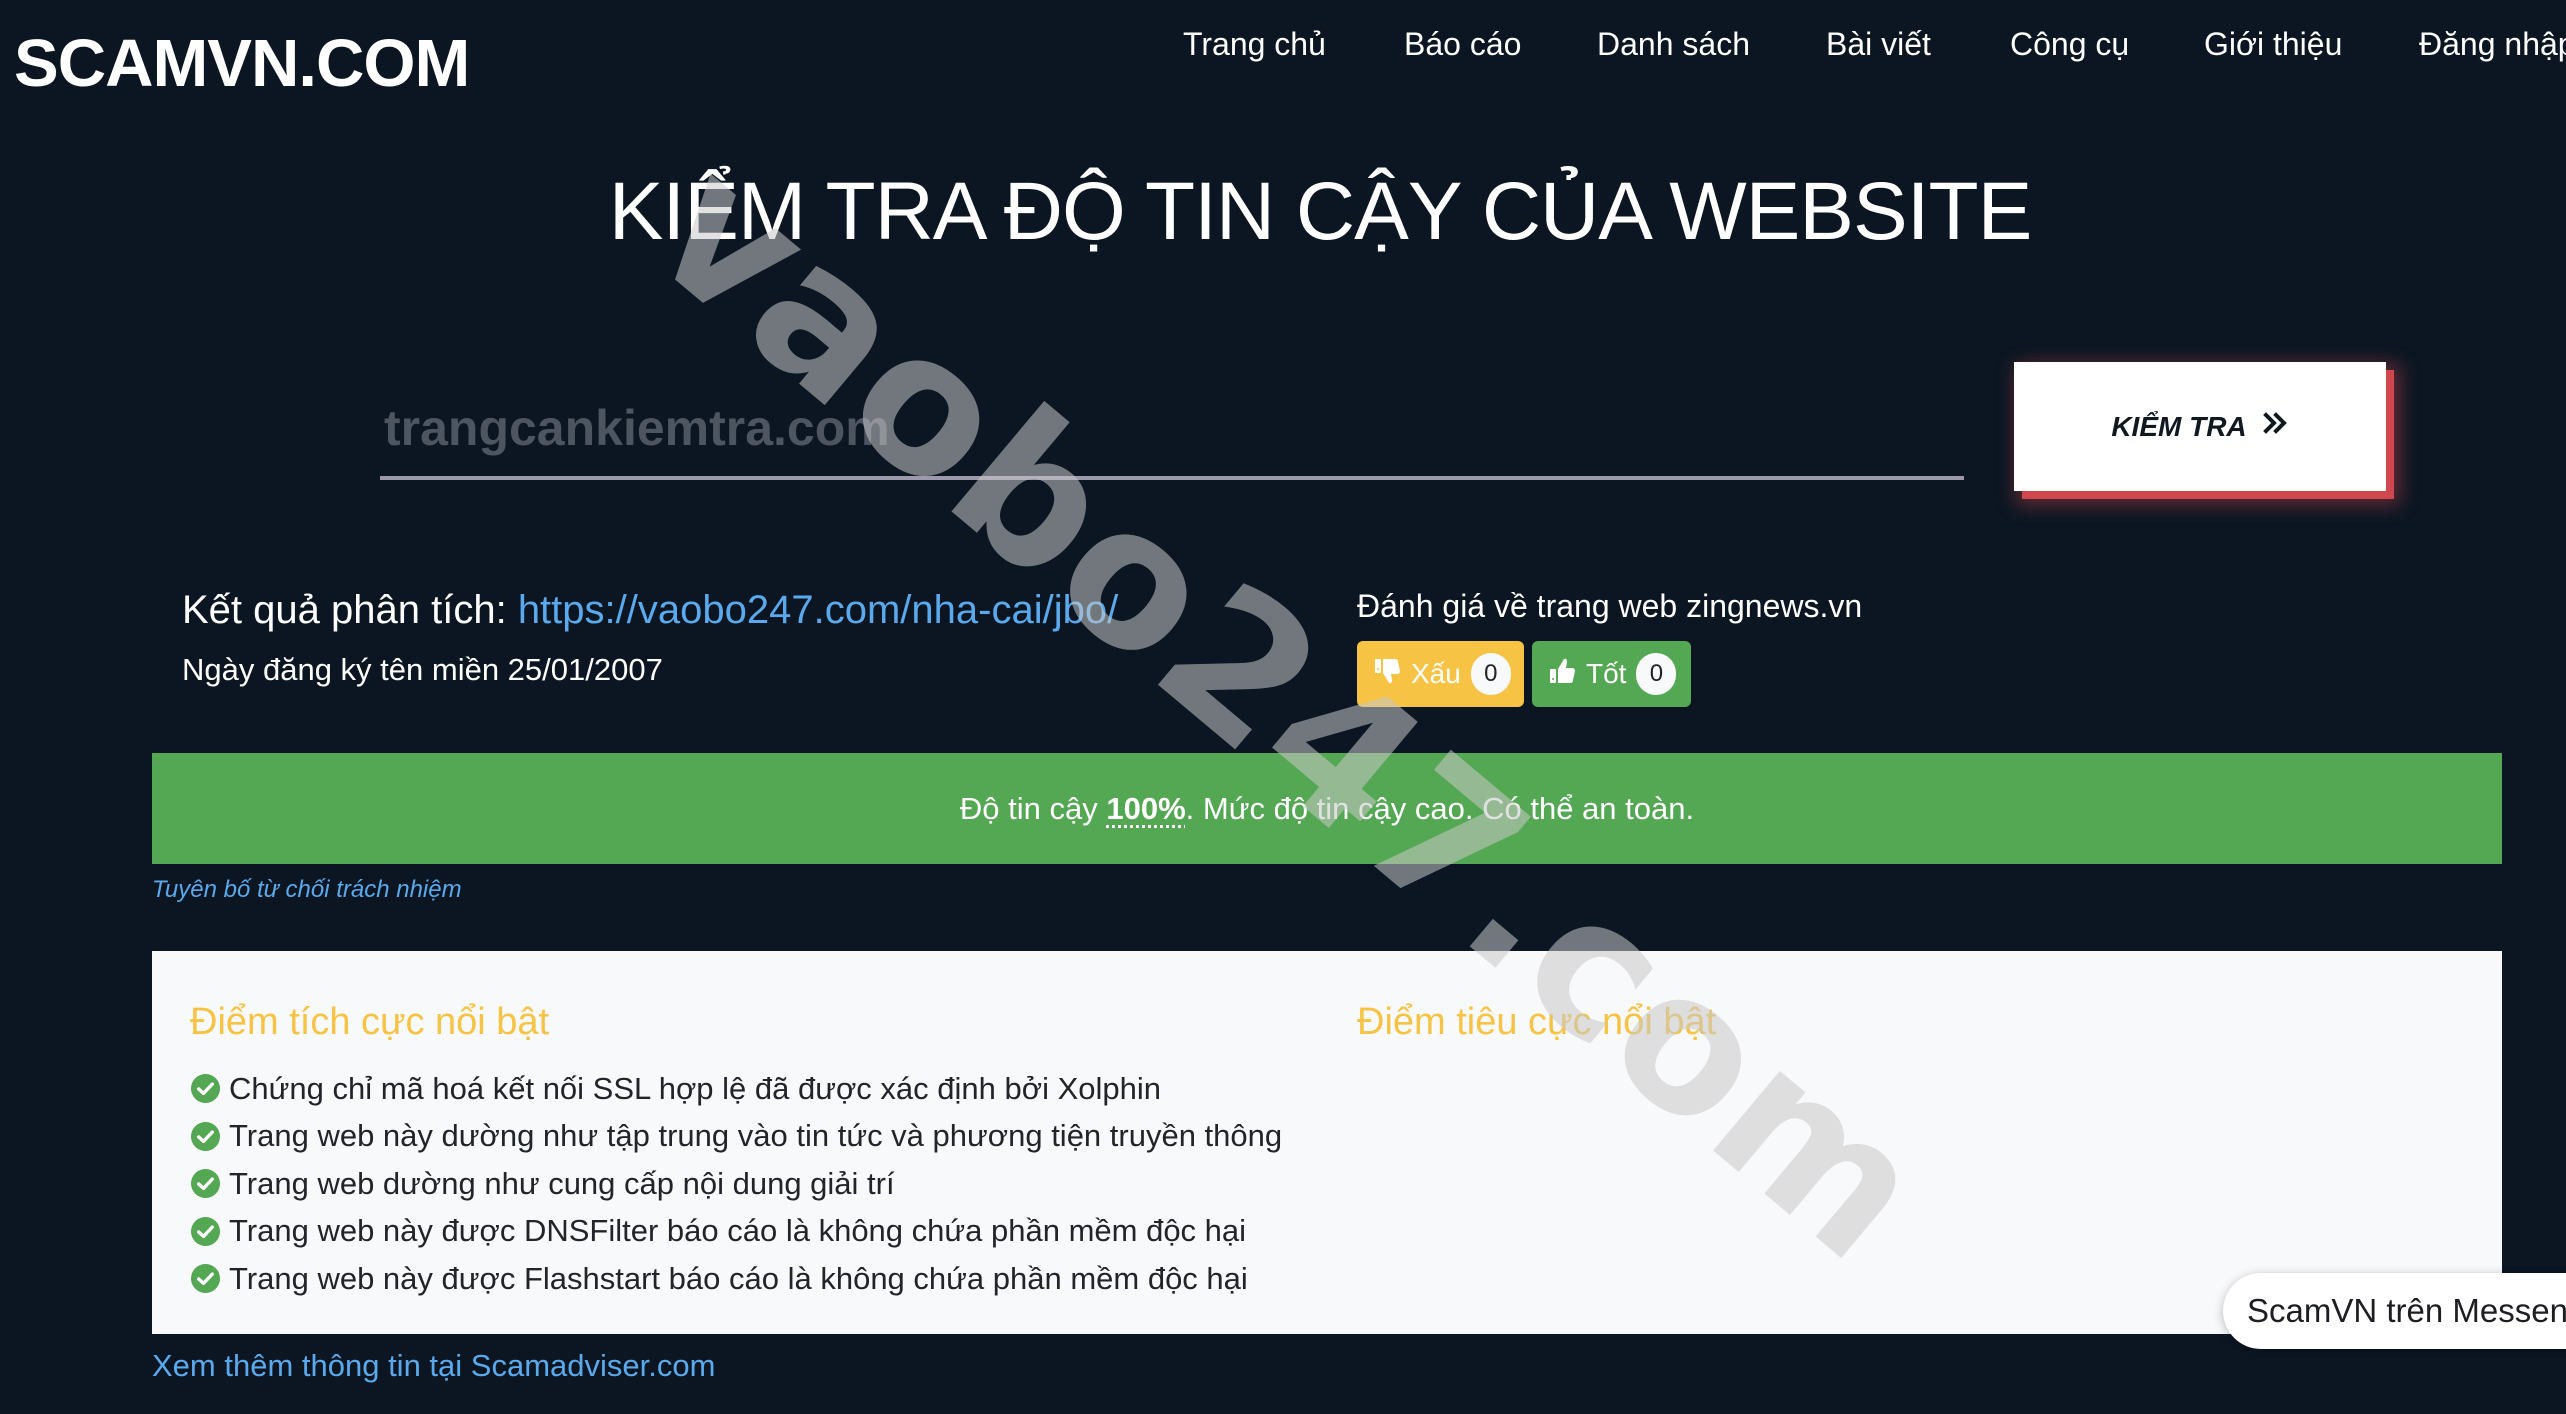 The image size is (2566, 1414). What do you see at coordinates (1537, 1022) in the screenshot?
I see `negative-highlights-title: Điểm tiêu cực nổi bật` at bounding box center [1537, 1022].